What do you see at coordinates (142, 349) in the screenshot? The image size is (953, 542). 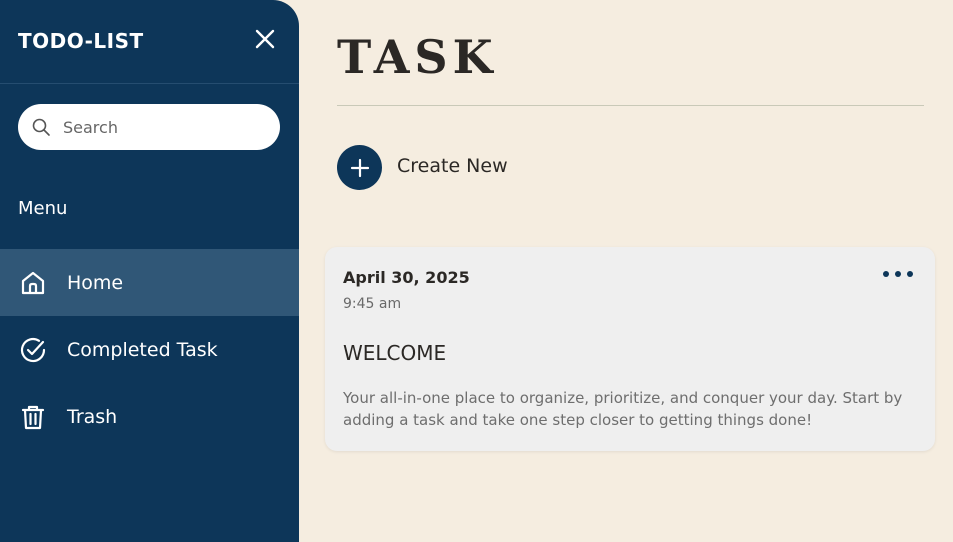 I see `sidebar-item-label: Completed Task` at bounding box center [142, 349].